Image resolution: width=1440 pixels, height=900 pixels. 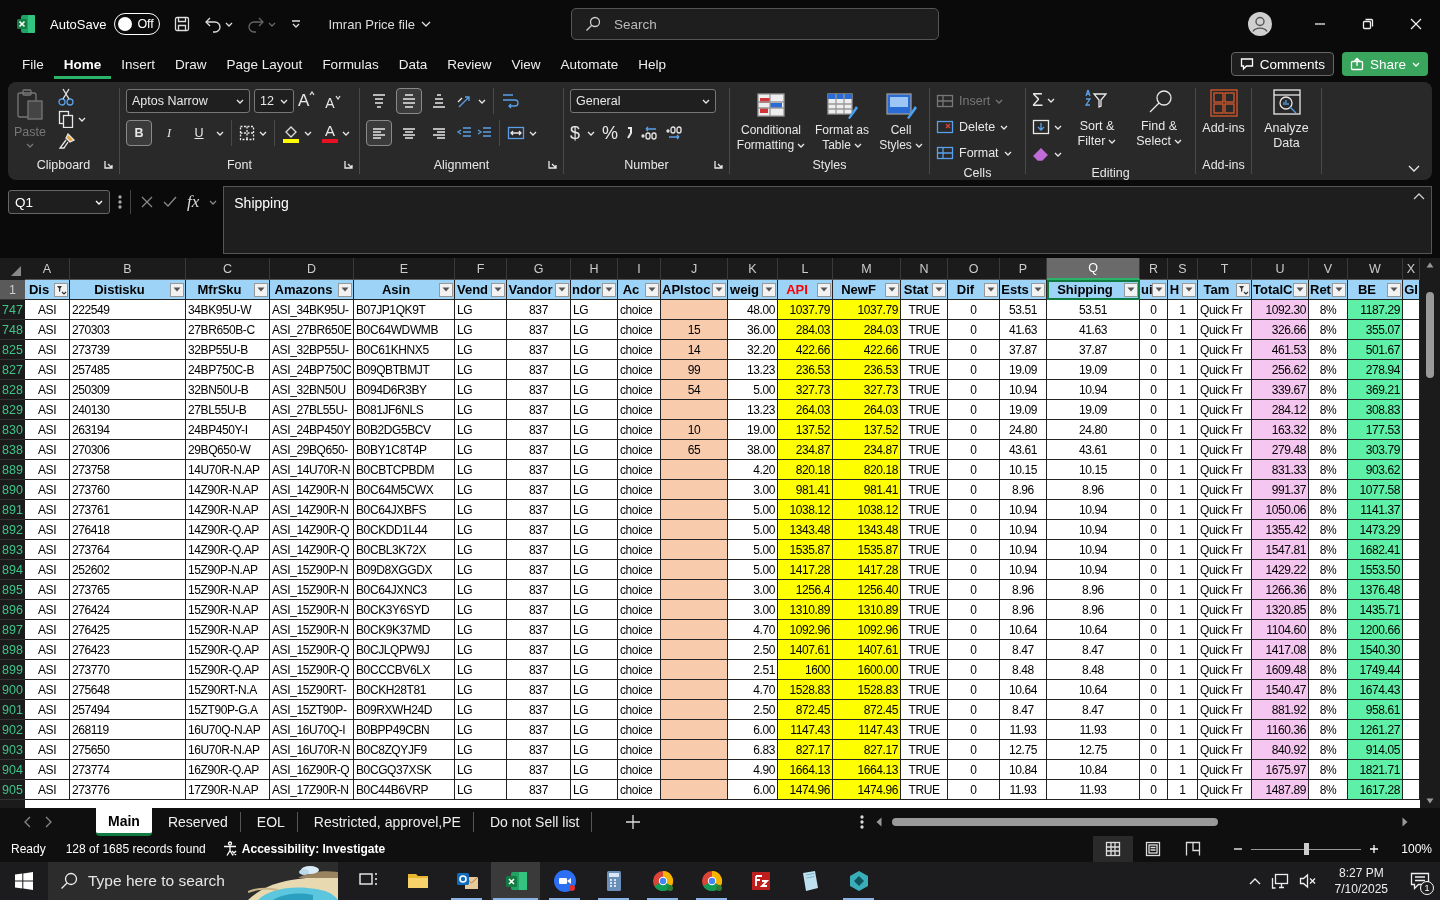 I want to click on column-letter: P, so click(x=1023, y=269).